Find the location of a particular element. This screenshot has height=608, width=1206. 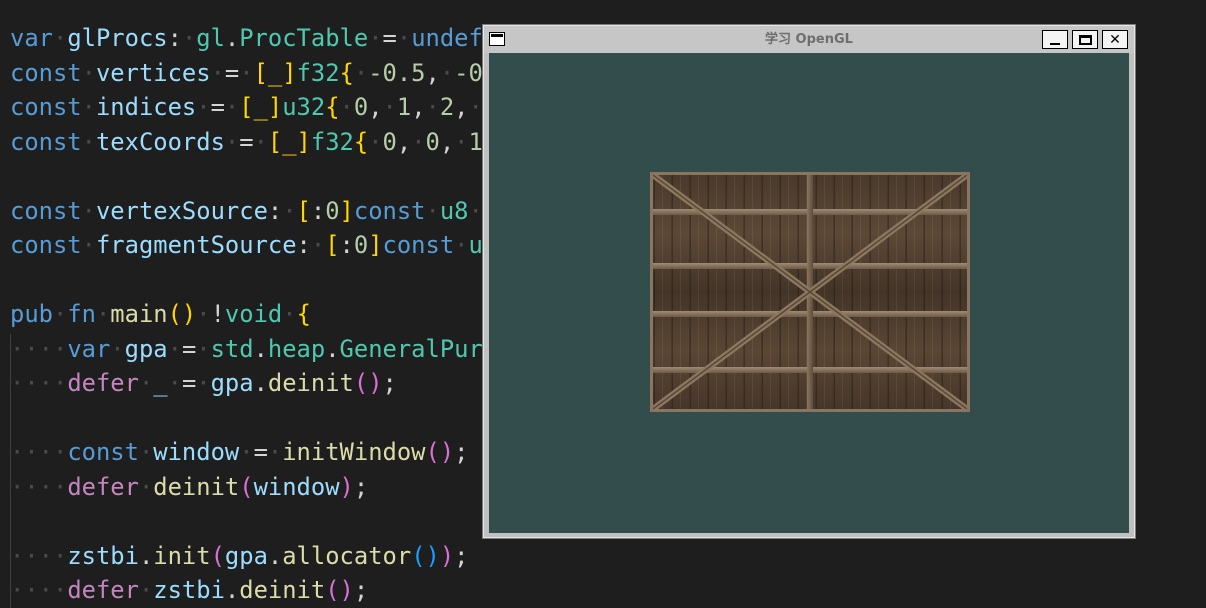

code-line: const·vertices·=·[_]f32{·-0.5,·-0.5 is located at coordinates (260, 73).